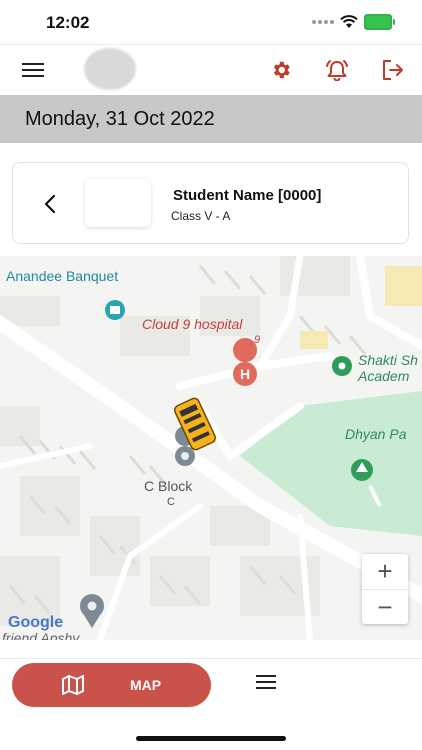 The width and height of the screenshot is (422, 750). I want to click on student-name: Student Name [0000], so click(247, 195).